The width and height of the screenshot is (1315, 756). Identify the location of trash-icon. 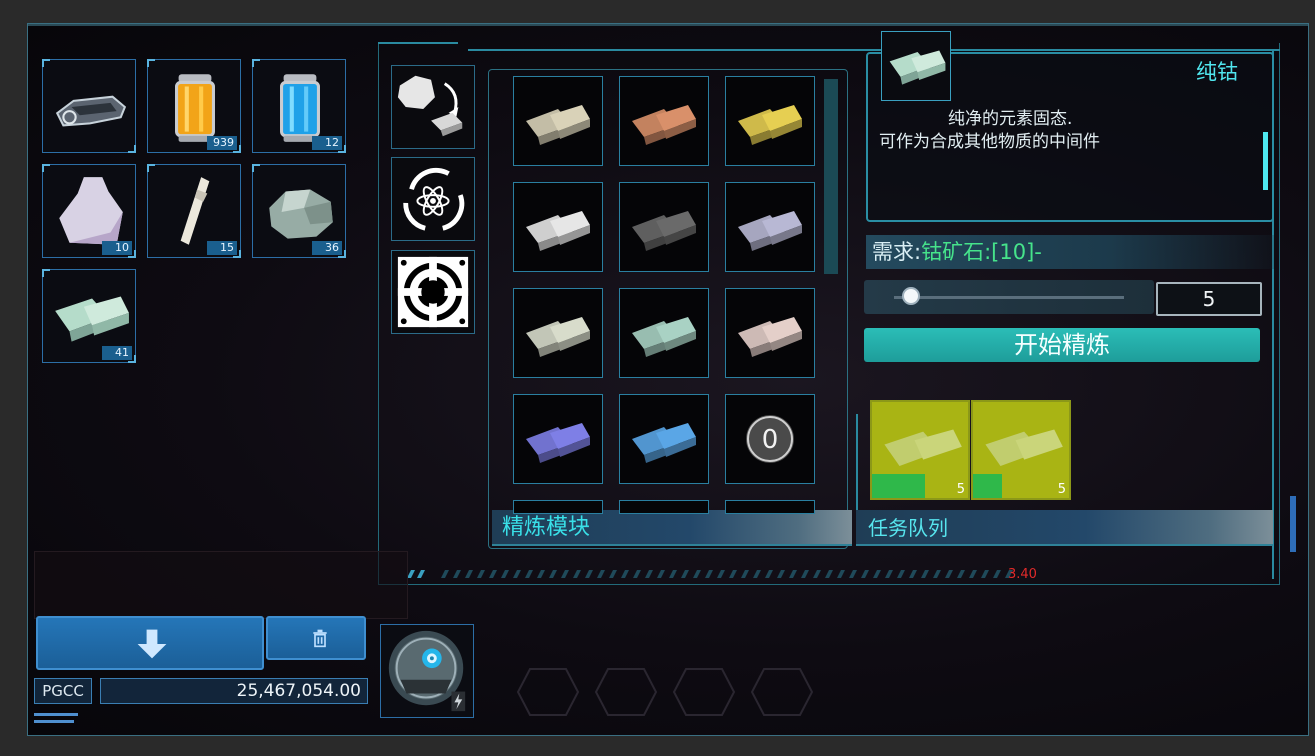
(320, 638).